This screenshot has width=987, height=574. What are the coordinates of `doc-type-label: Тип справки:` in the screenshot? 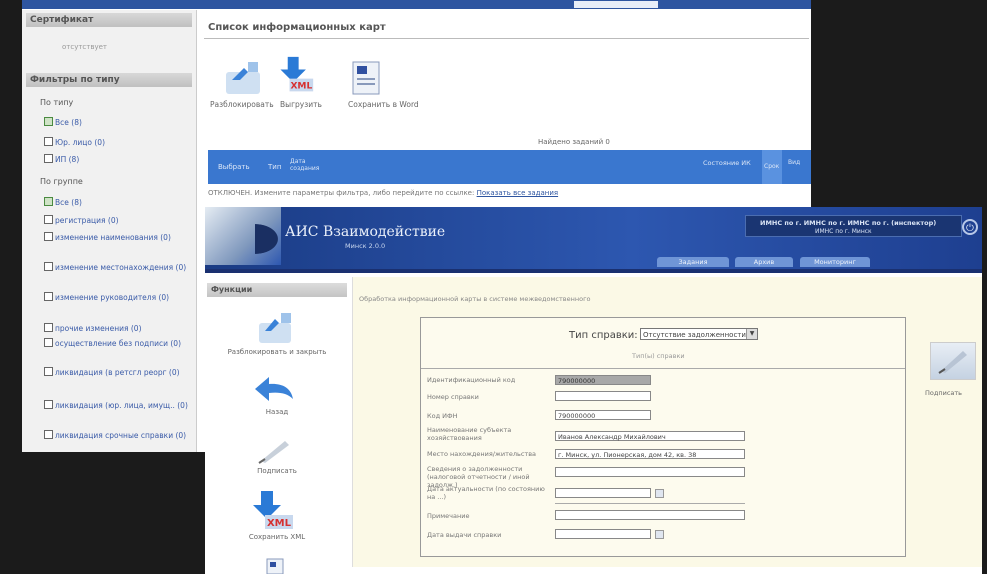 It's located at (603, 335).